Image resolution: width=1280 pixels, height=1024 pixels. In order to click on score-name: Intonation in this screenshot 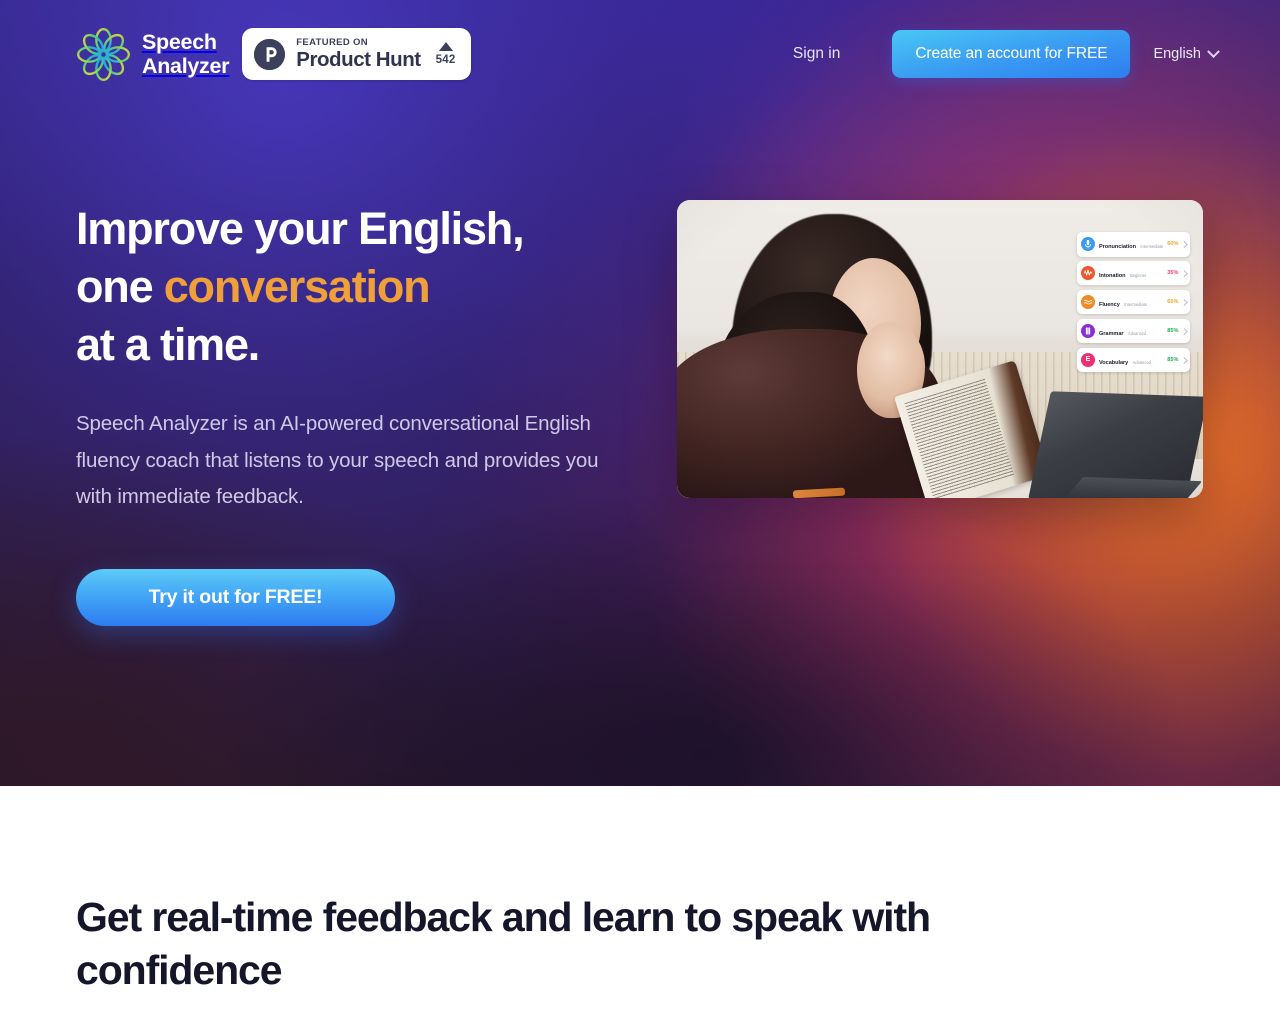, I will do `click(1112, 276)`.